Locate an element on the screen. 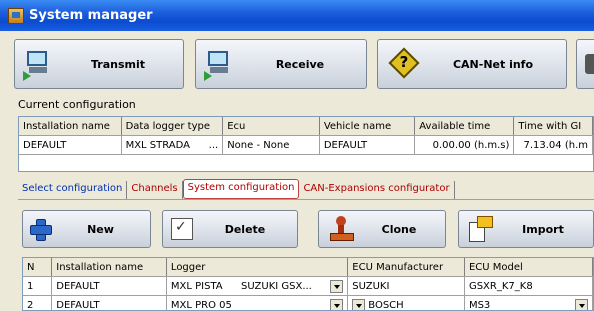  new-button: New is located at coordinates (86, 229).